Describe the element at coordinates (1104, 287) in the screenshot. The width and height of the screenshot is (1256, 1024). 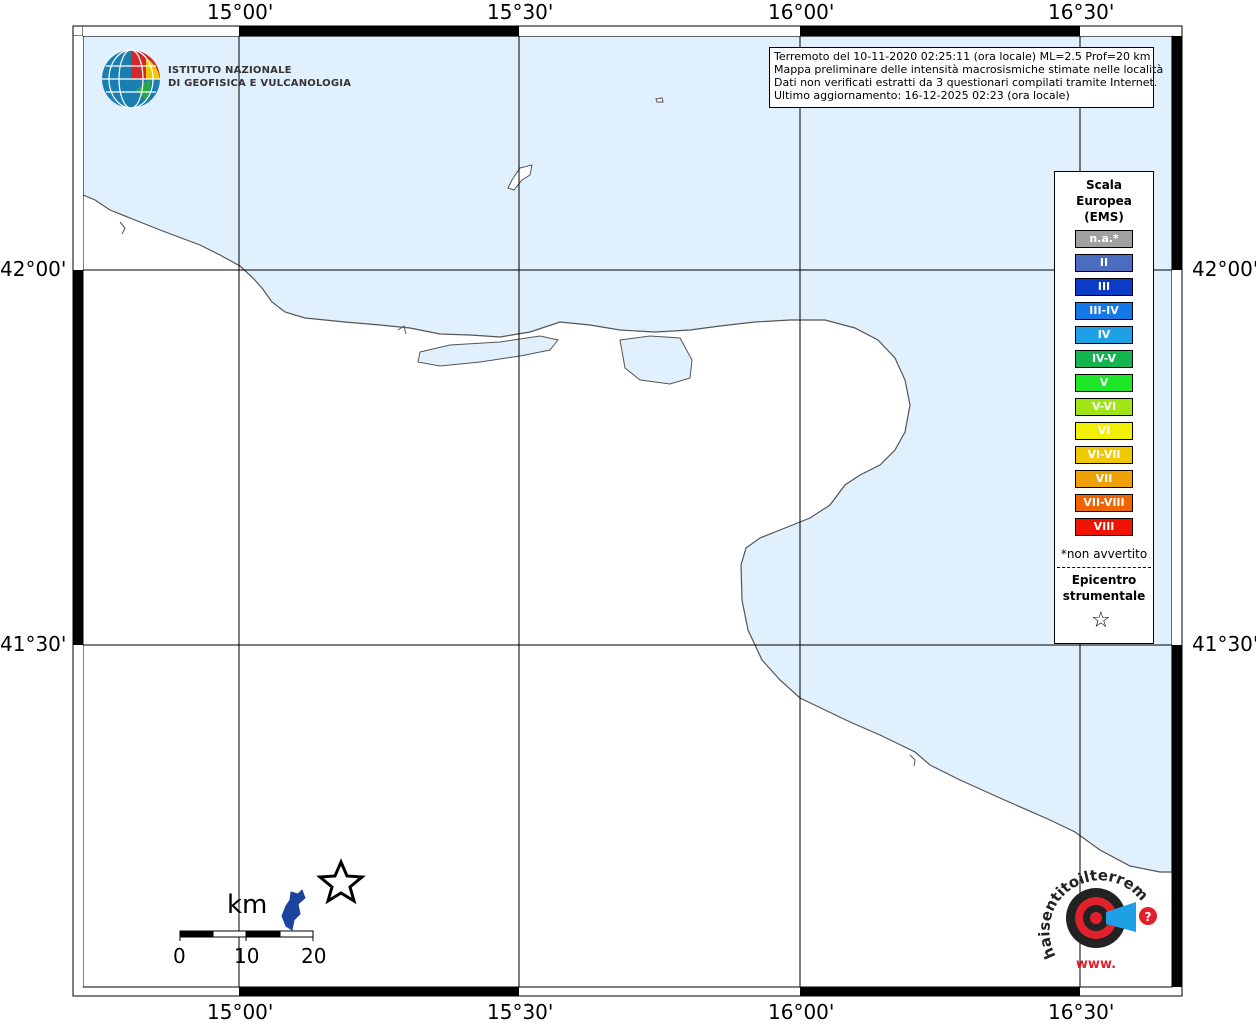
I see `legend-swatch: III` at that location.